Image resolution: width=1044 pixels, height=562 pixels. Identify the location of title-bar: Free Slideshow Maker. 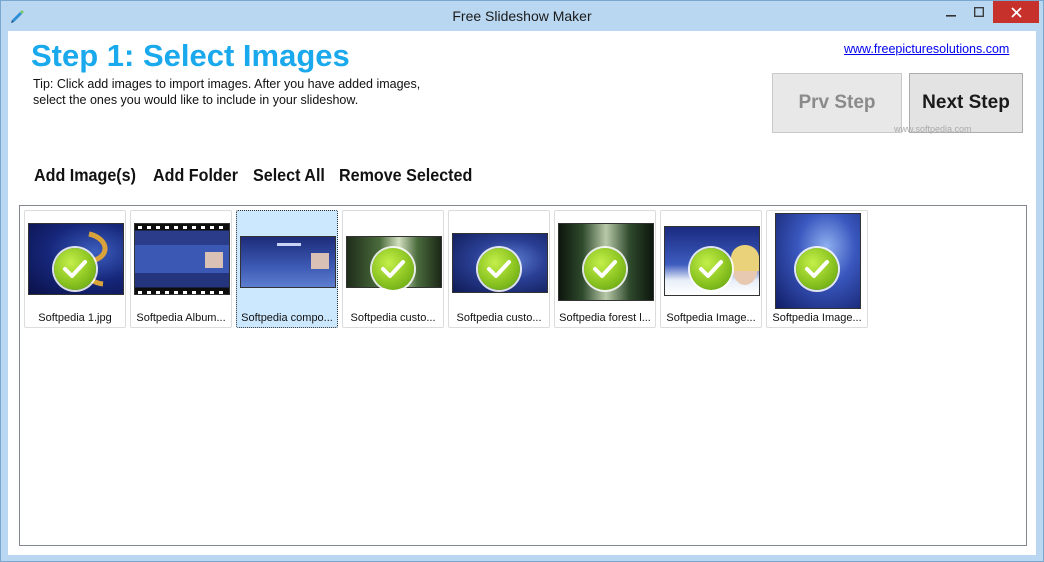
(522, 16).